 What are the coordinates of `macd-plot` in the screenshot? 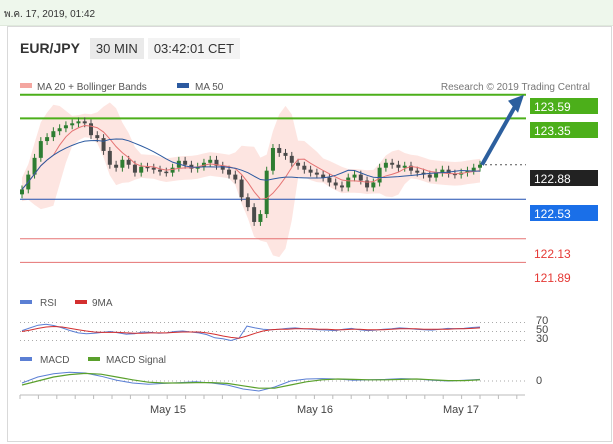 It's located at (273, 381).